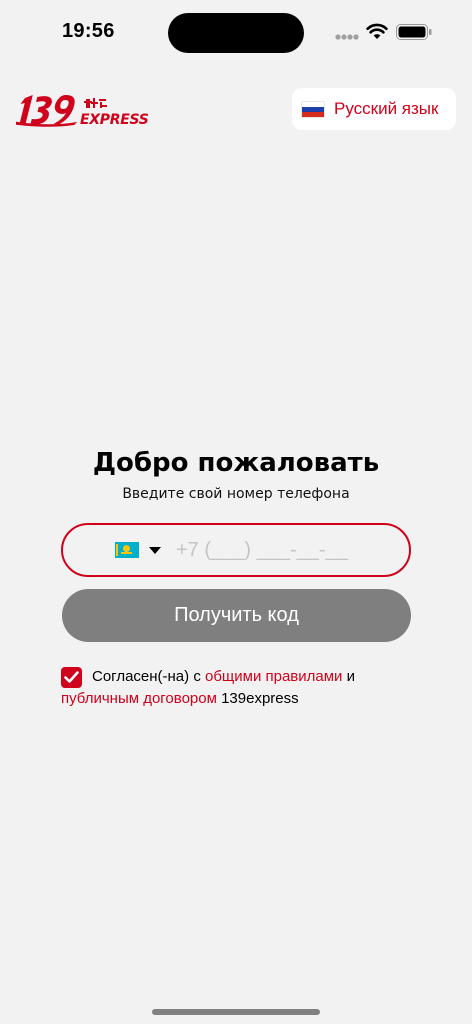  What do you see at coordinates (313, 109) in the screenshot?
I see `russia-flag-icon` at bounding box center [313, 109].